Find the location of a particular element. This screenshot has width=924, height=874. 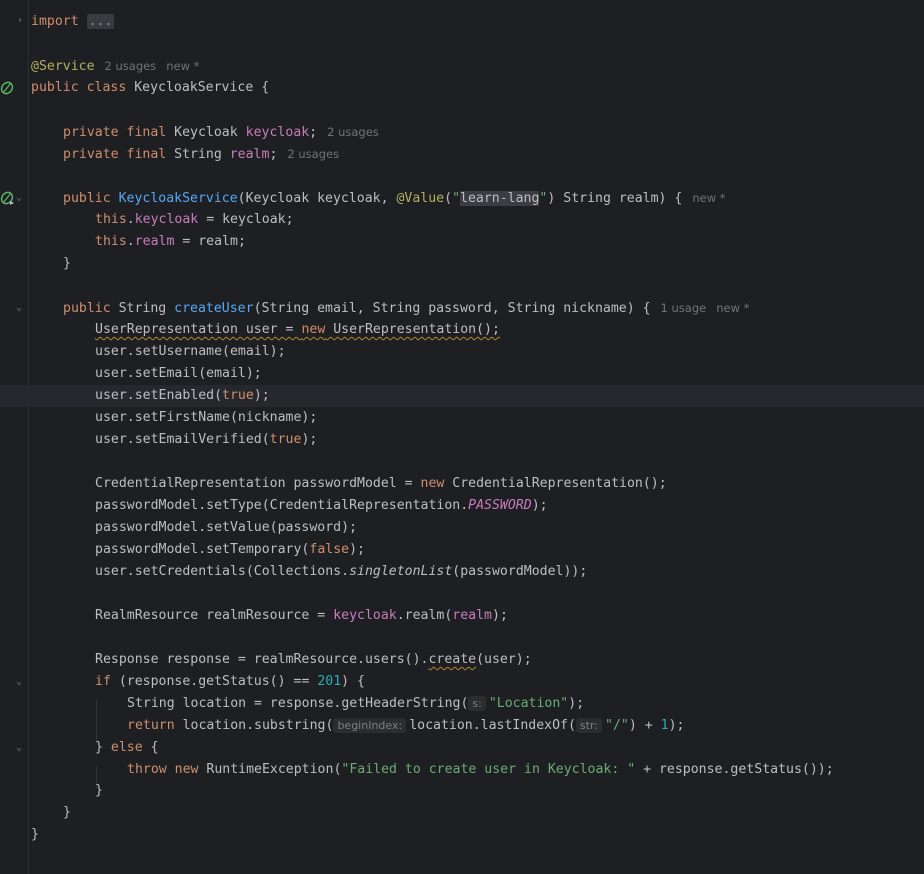

code-text: RuntimeException( is located at coordinates (270, 769).